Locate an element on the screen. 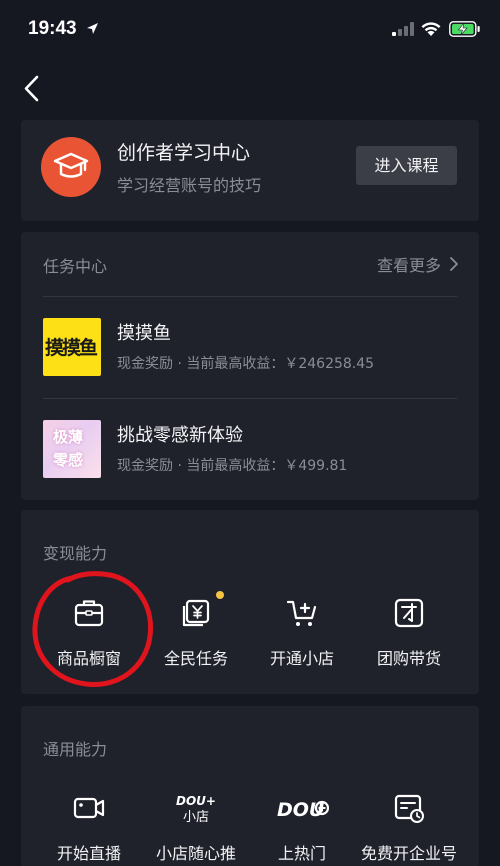 The height and width of the screenshot is (866, 500). moyu-thumbnail: 摸摸鱼 is located at coordinates (72, 347).